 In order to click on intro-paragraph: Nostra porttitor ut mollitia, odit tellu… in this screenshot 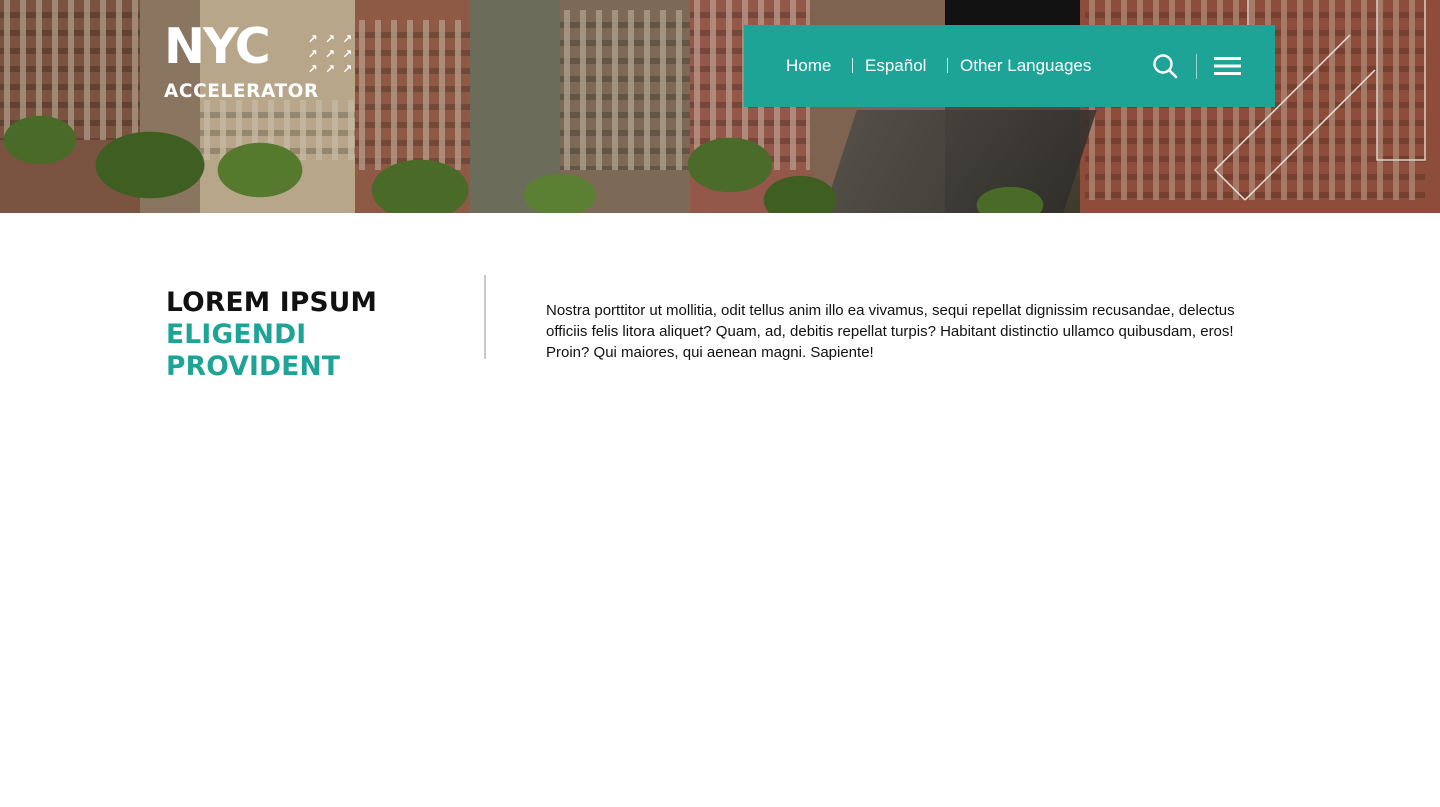, I will do `click(890, 331)`.